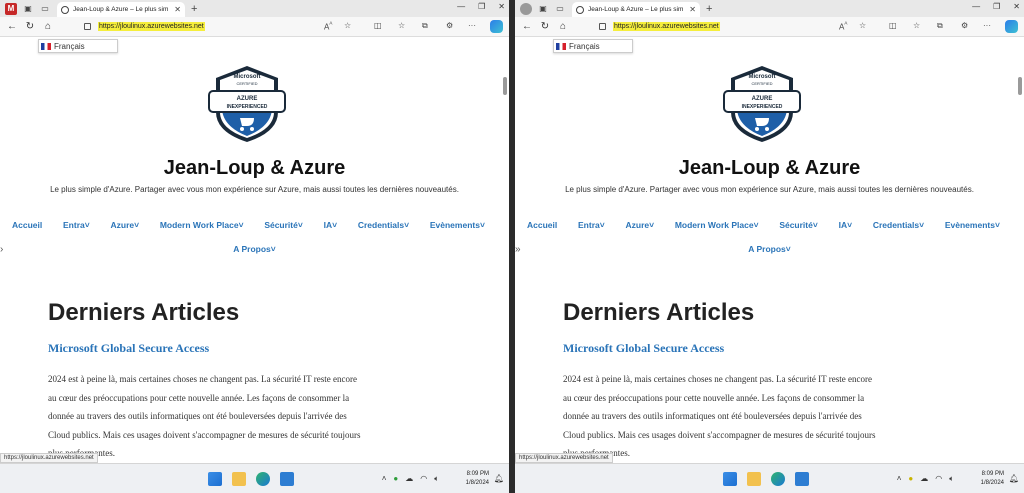  I want to click on profile-icon, so click(526, 8).